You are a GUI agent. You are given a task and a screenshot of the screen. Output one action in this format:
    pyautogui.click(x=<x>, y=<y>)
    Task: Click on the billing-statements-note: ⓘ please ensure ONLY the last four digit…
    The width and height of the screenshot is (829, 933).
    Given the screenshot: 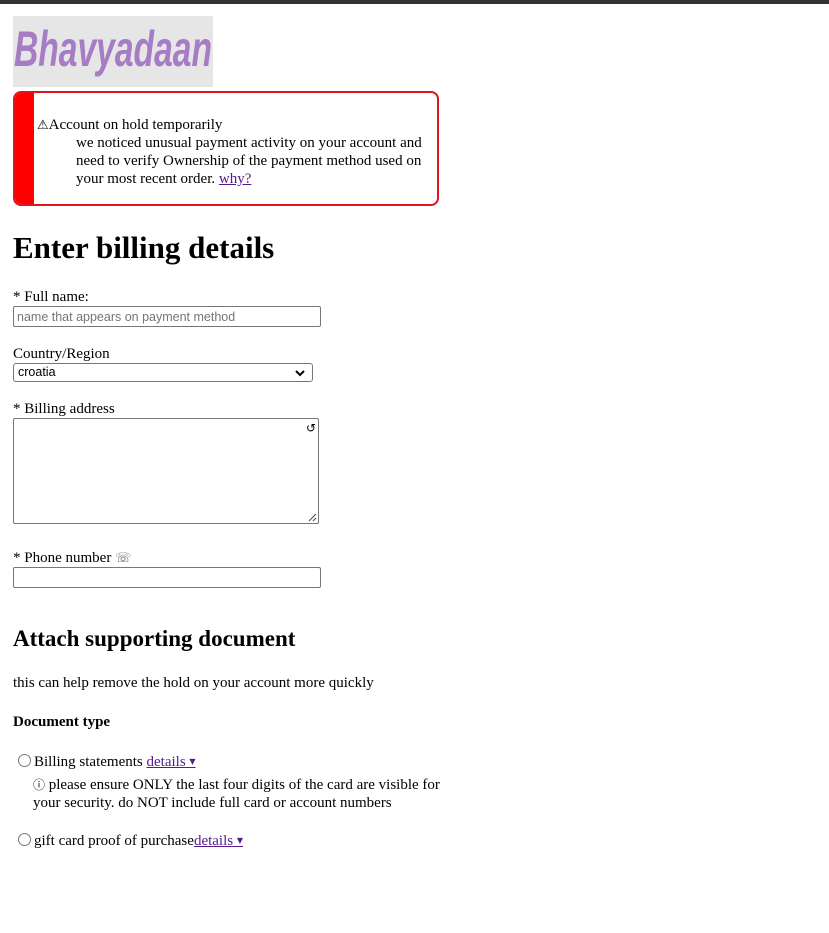 What is the action you would take?
    pyautogui.click(x=243, y=794)
    